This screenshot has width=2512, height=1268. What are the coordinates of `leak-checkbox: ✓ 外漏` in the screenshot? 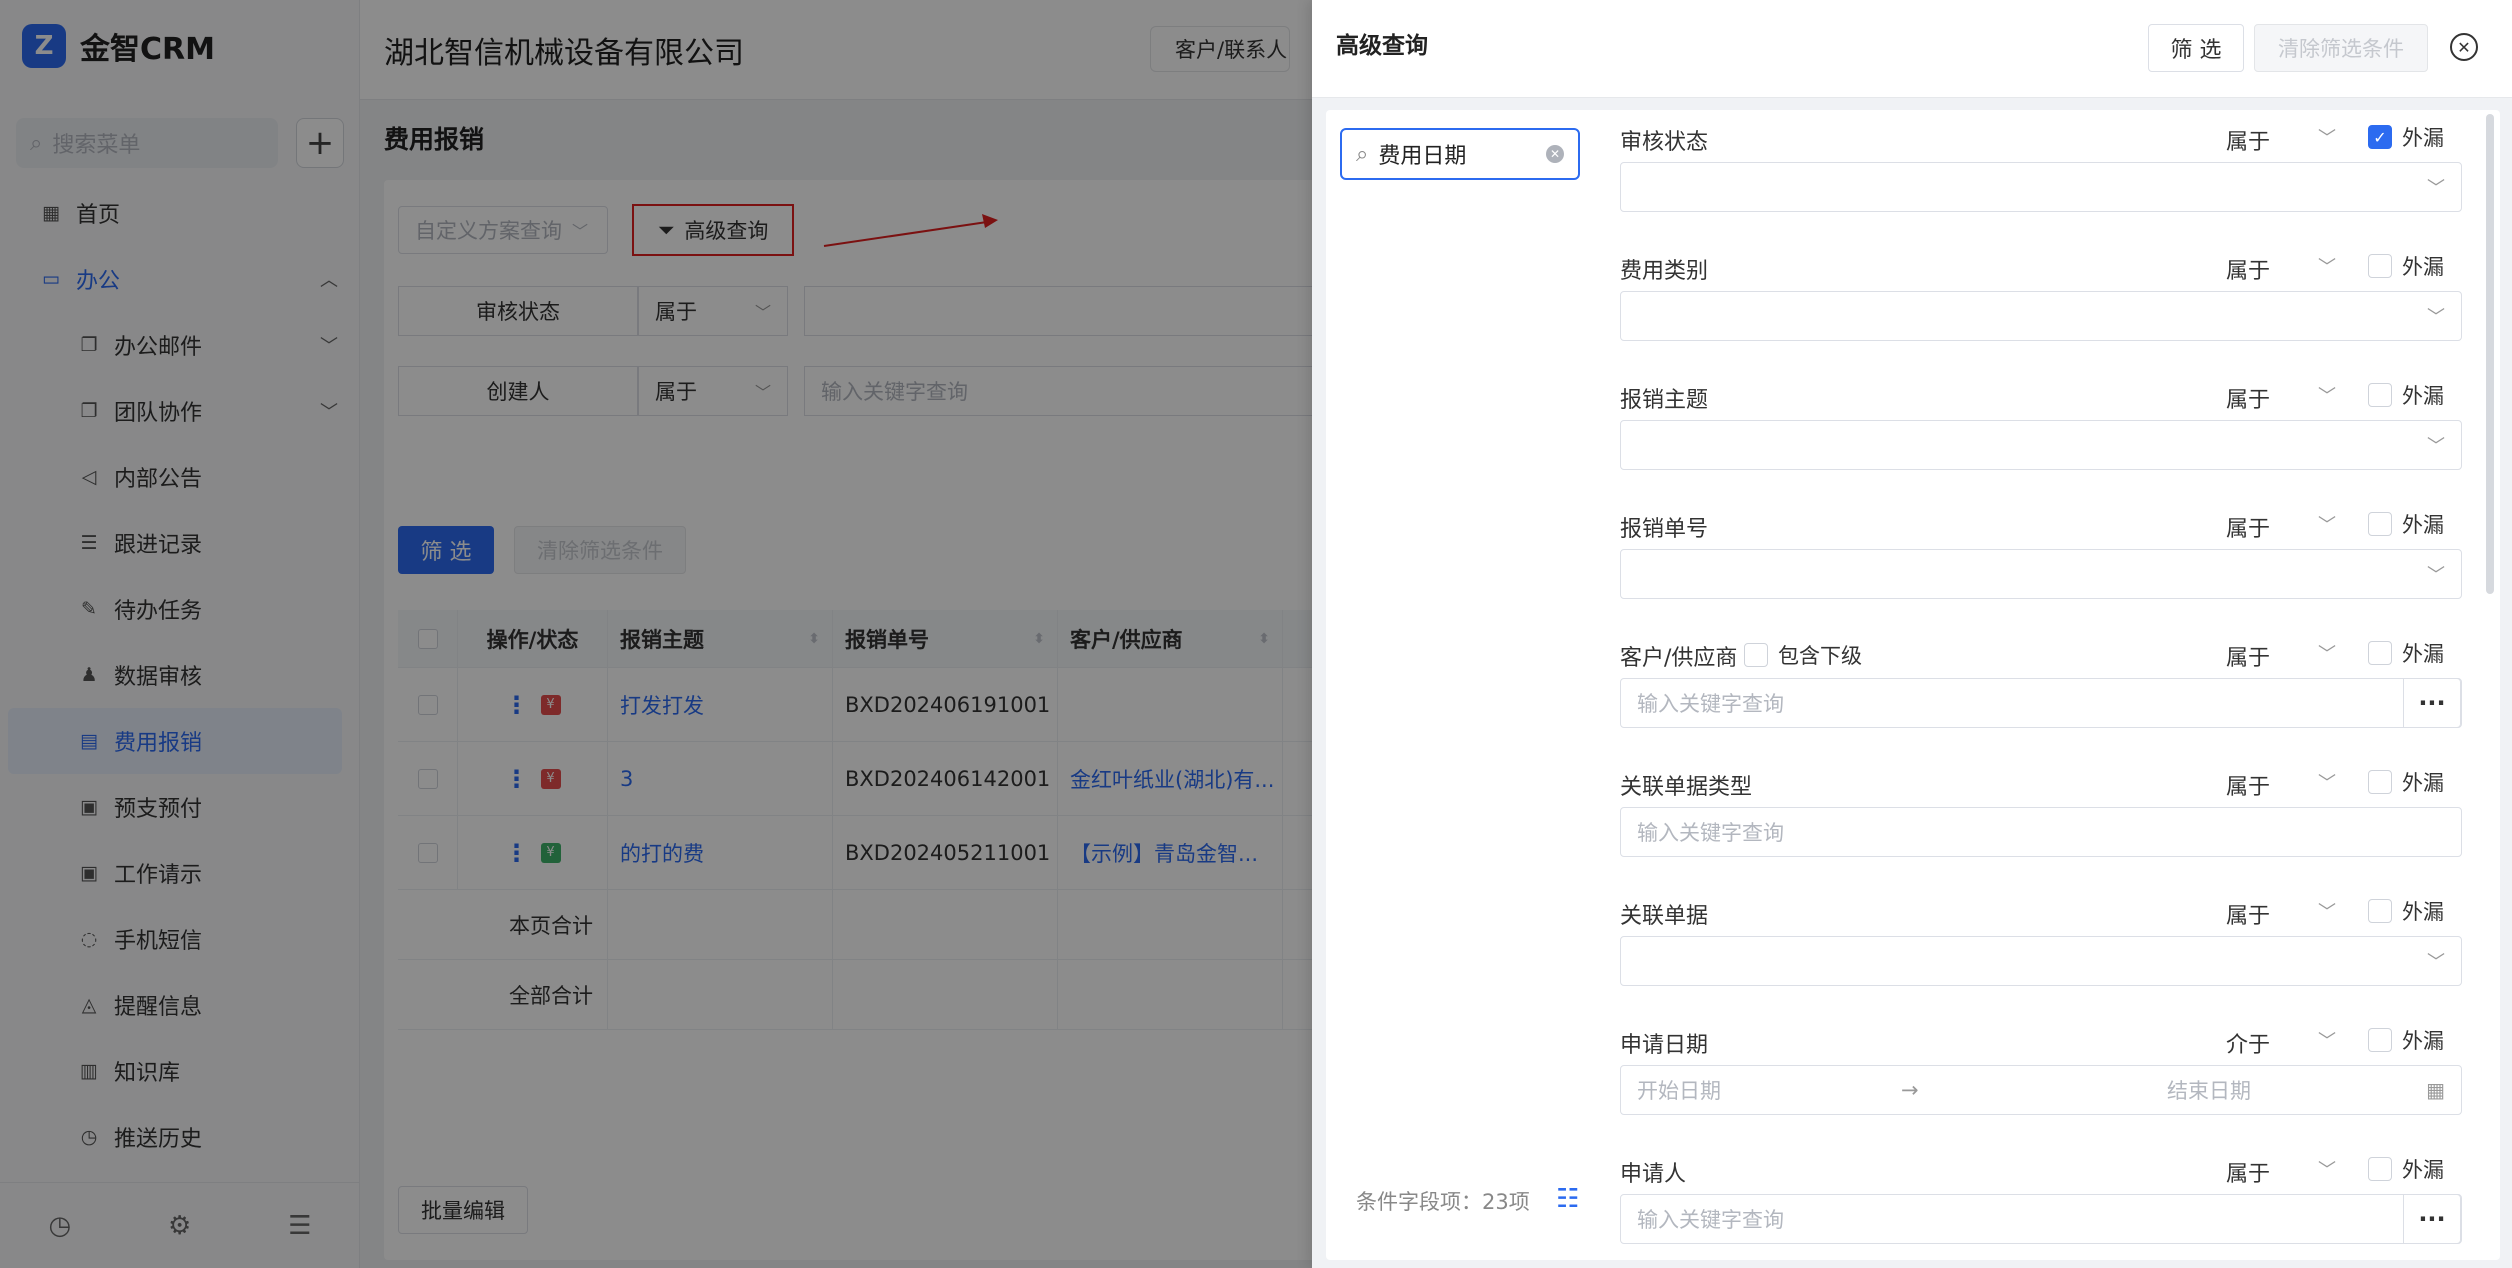 It's located at (2406, 137).